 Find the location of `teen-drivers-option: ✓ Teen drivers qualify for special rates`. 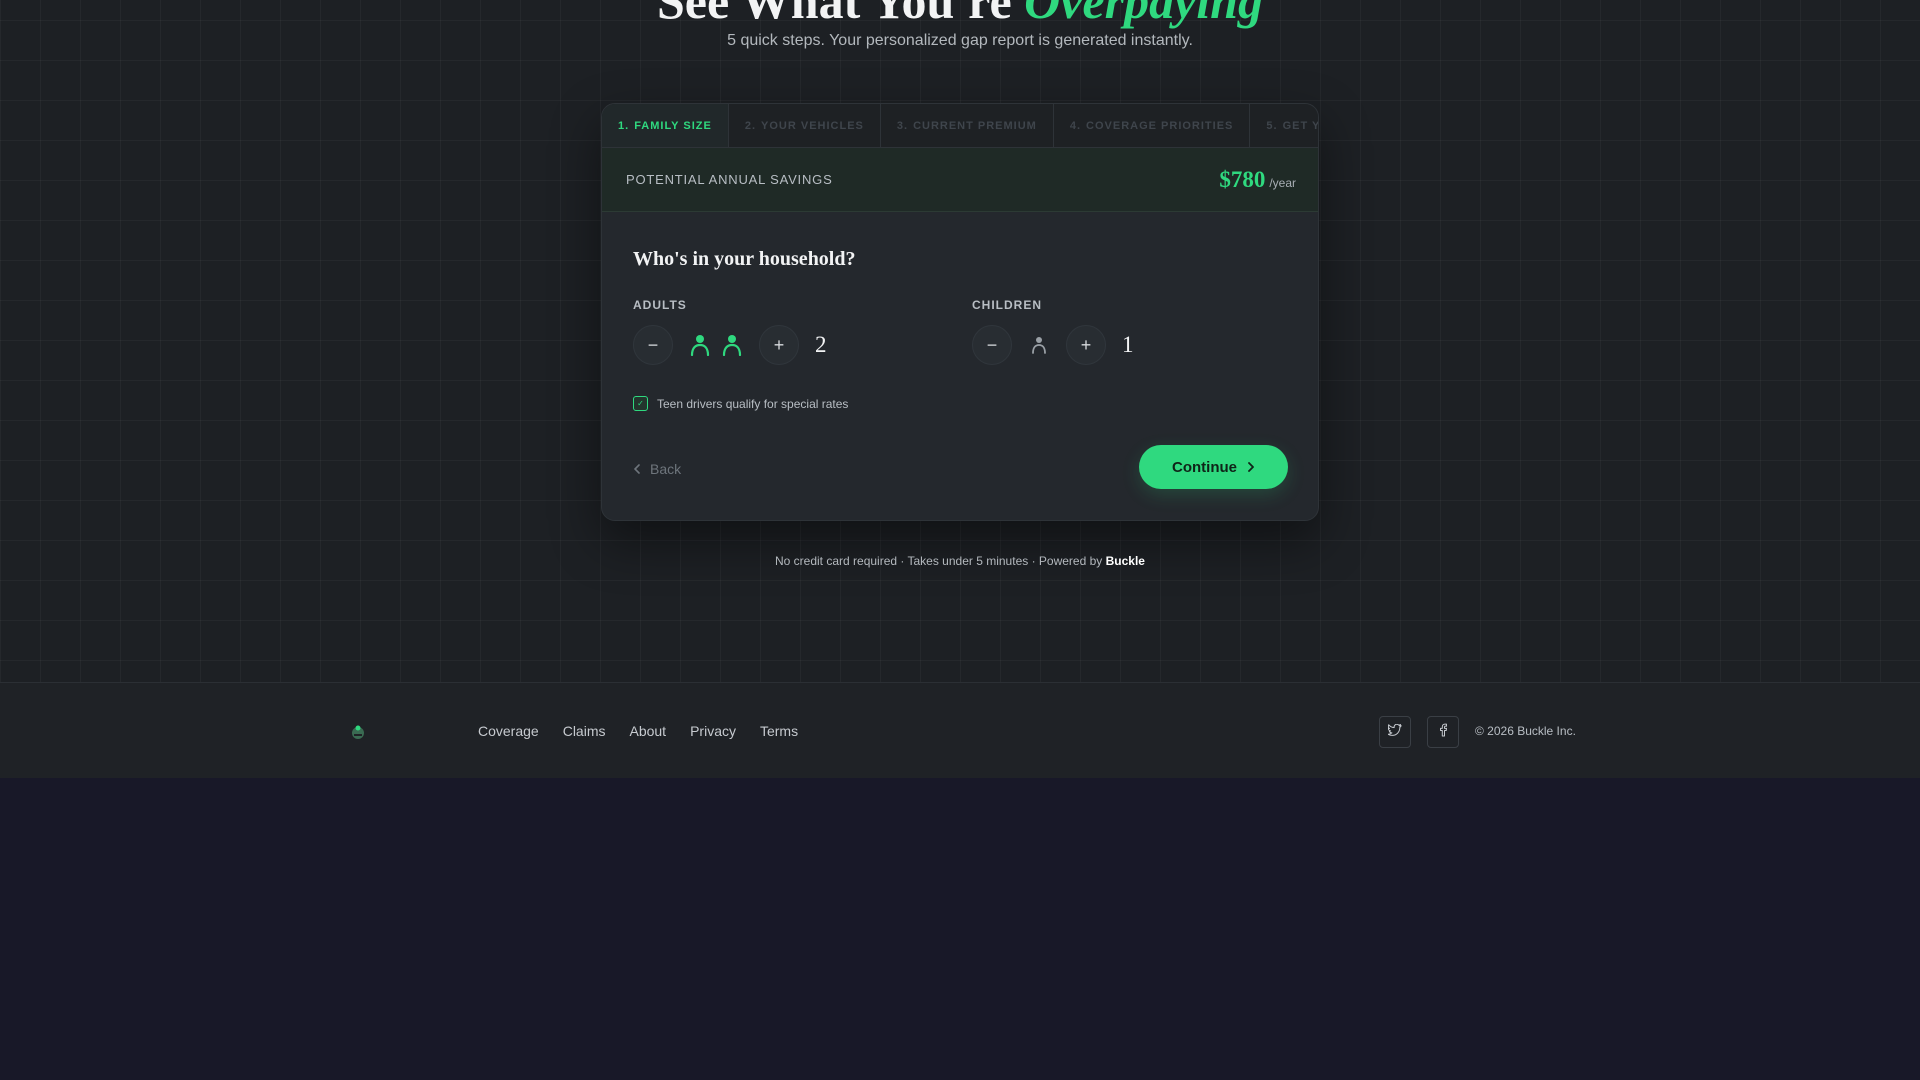

teen-drivers-option: ✓ Teen drivers qualify for special rates is located at coordinates (740, 403).